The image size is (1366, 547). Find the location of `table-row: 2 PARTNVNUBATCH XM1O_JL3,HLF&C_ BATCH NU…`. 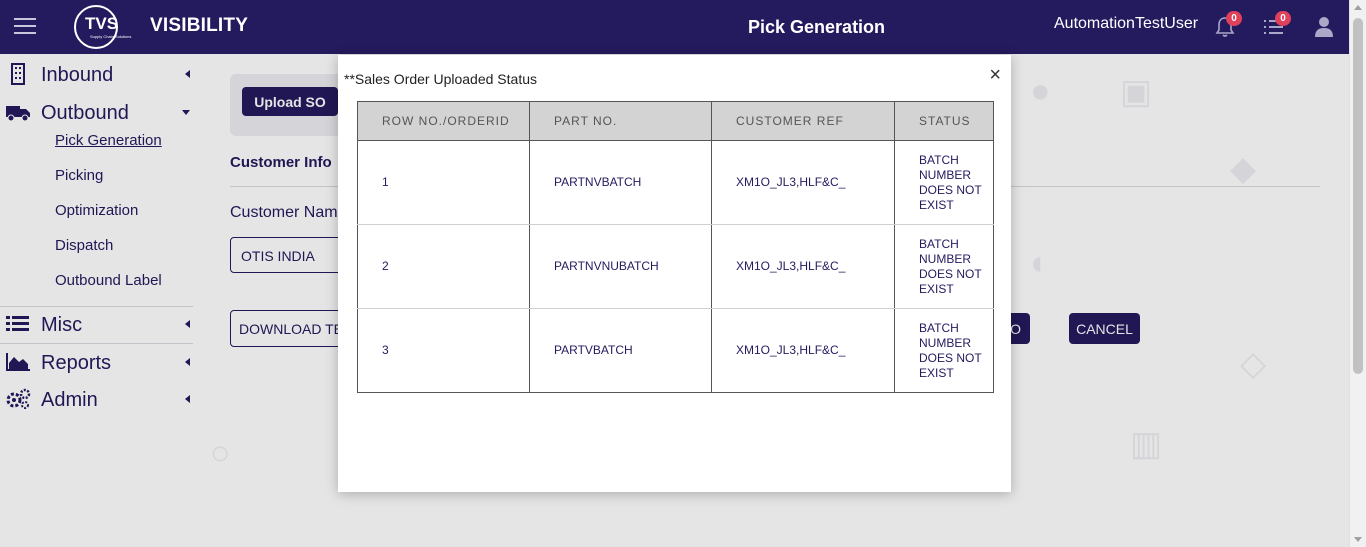

table-row: 2 PARTNVNUBATCH XM1O_JL3,HLF&C_ BATCH NU… is located at coordinates (675, 266).